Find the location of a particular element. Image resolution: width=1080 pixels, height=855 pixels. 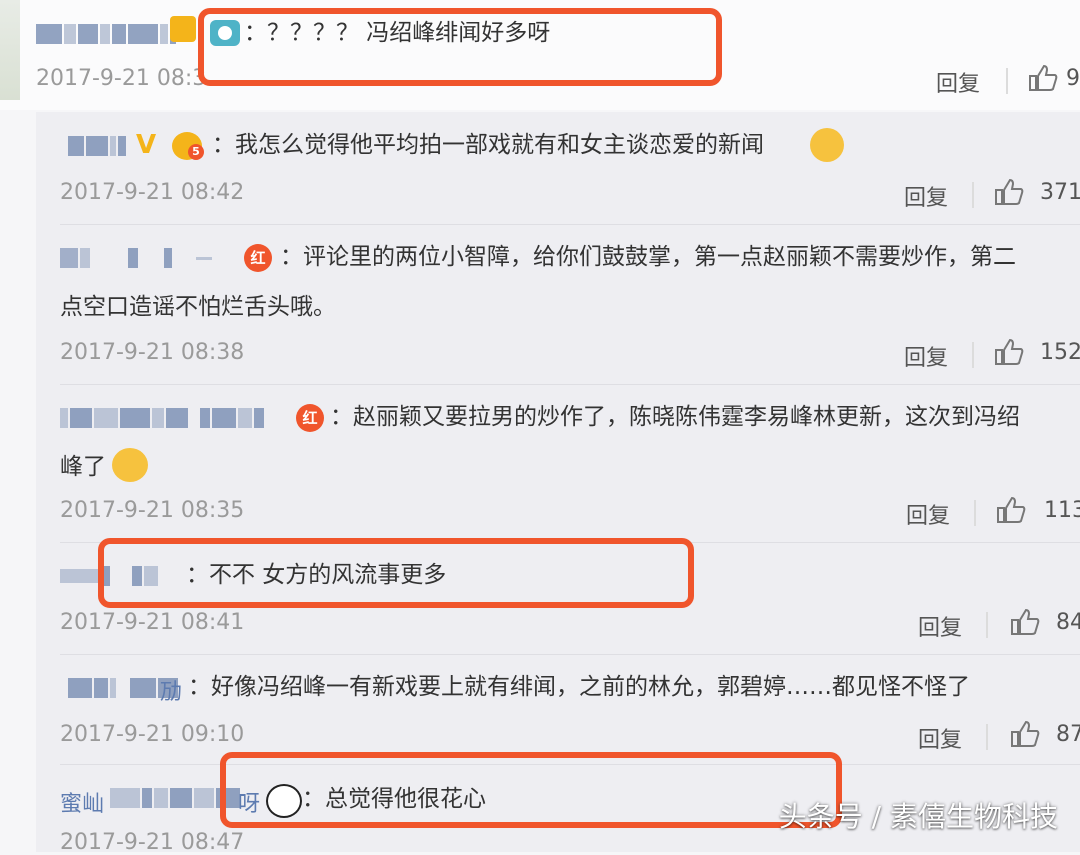

reply-text-line1: ：评论里的两位小智障，给你们鼓鼓掌，第一点赵丽颖不需要炒作，第二 is located at coordinates (648, 257).